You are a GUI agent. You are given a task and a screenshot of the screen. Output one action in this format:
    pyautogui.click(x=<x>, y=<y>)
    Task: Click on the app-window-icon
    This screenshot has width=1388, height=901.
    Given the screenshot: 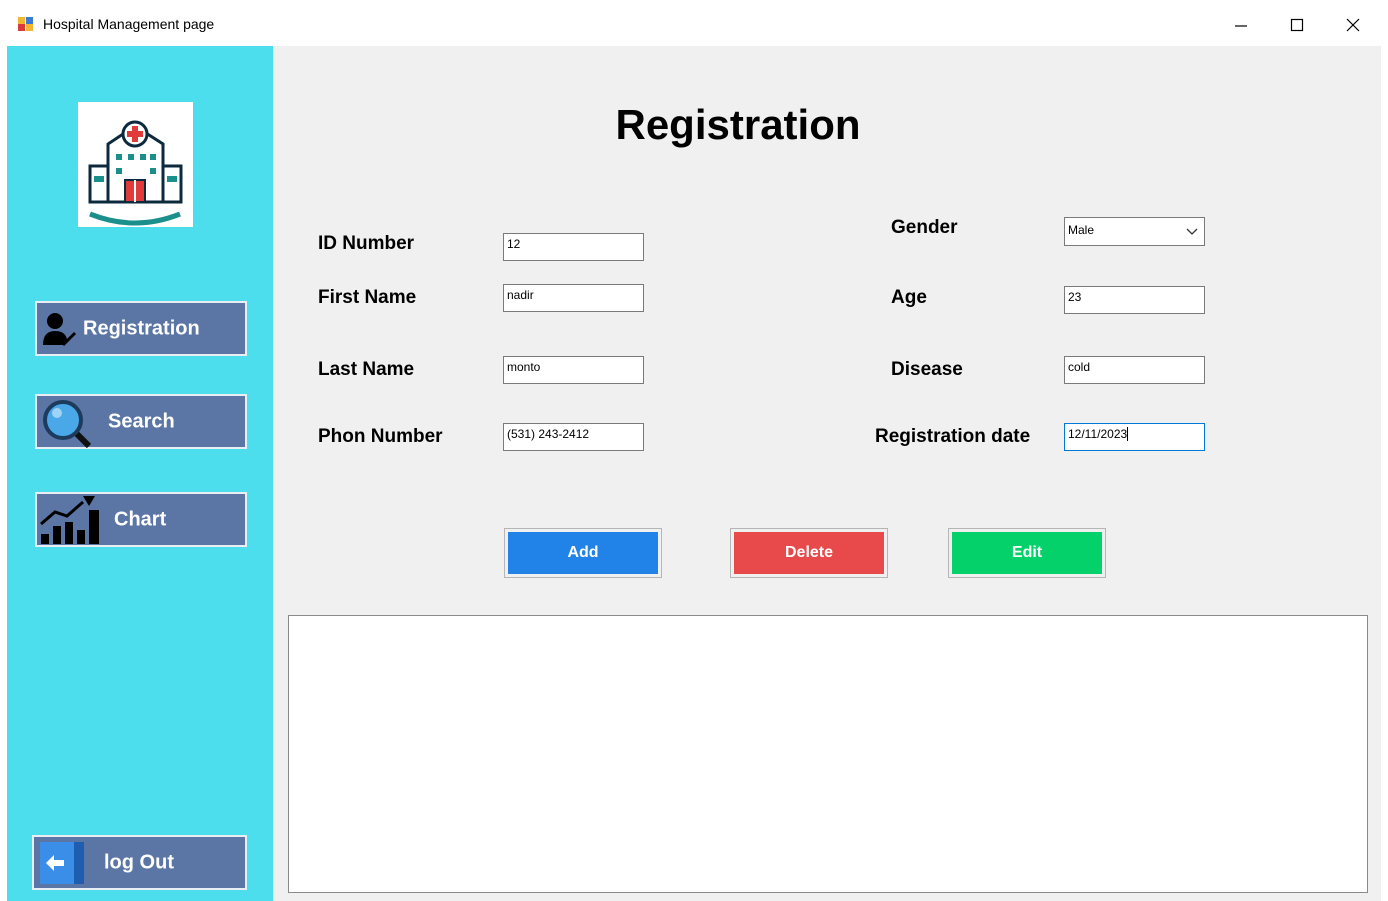 What is the action you would take?
    pyautogui.click(x=26, y=24)
    